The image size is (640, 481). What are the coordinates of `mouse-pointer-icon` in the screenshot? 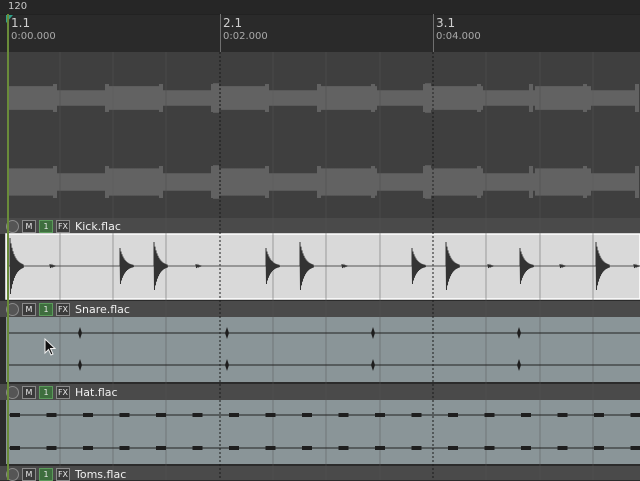 It's located at (51, 348).